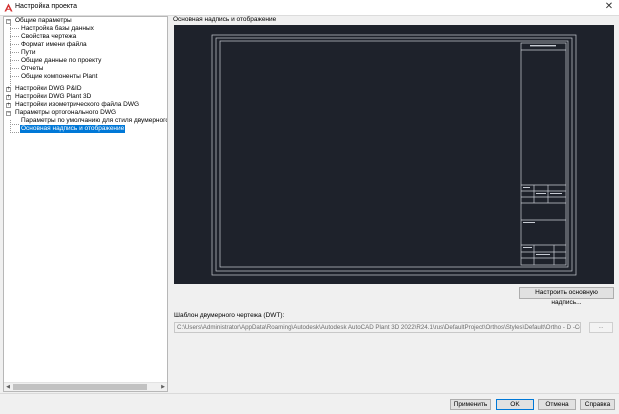  I want to click on section-title: Основная надпись и отображение, so click(225, 19).